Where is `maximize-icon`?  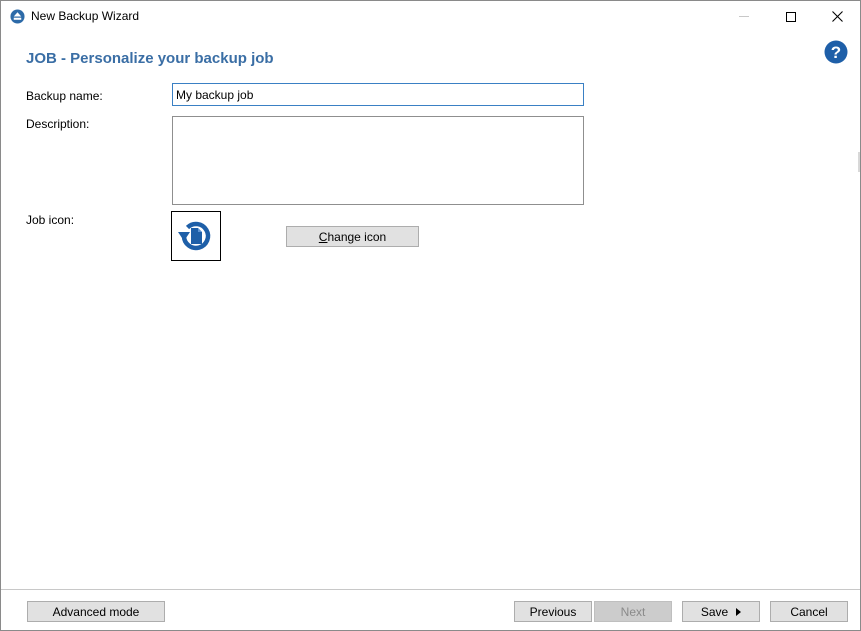
maximize-icon is located at coordinates (791, 16).